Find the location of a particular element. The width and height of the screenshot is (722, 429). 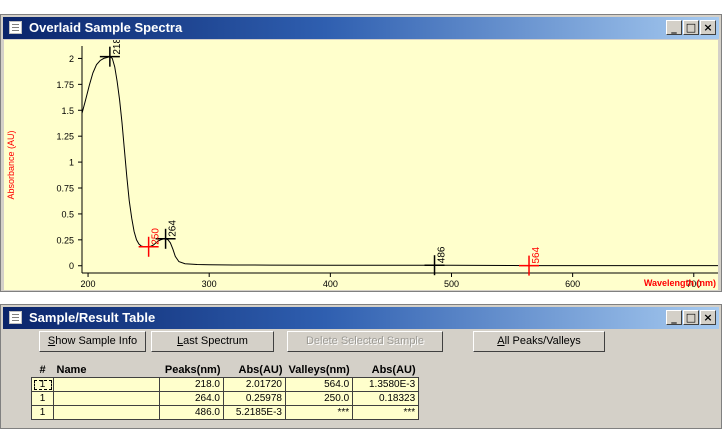

col-header-name: Name is located at coordinates (107, 370).